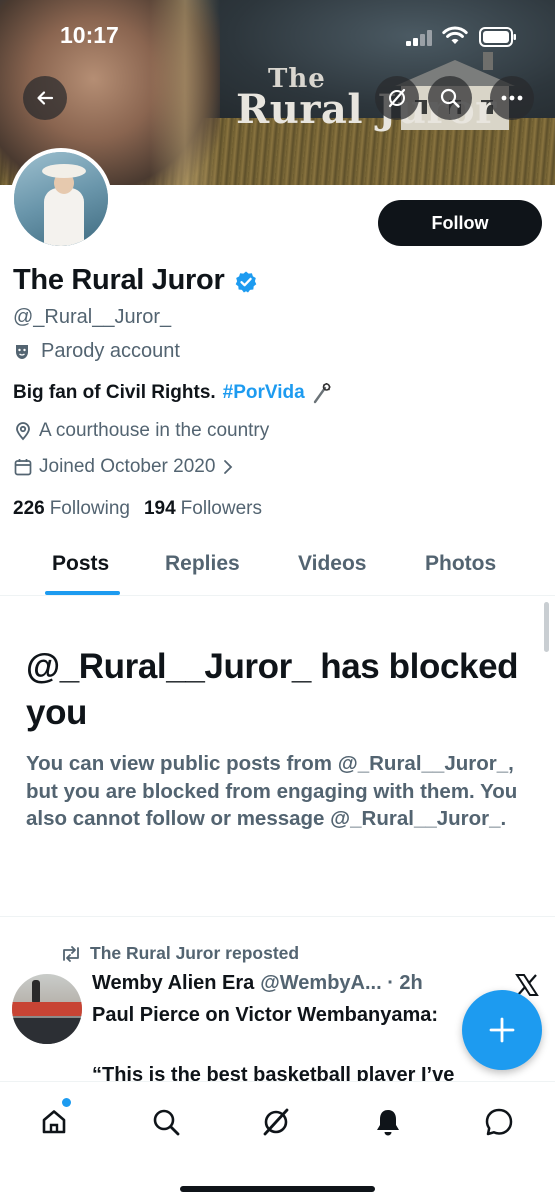 The image size is (555, 1200). What do you see at coordinates (159, 508) in the screenshot?
I see `followers-count: 194` at bounding box center [159, 508].